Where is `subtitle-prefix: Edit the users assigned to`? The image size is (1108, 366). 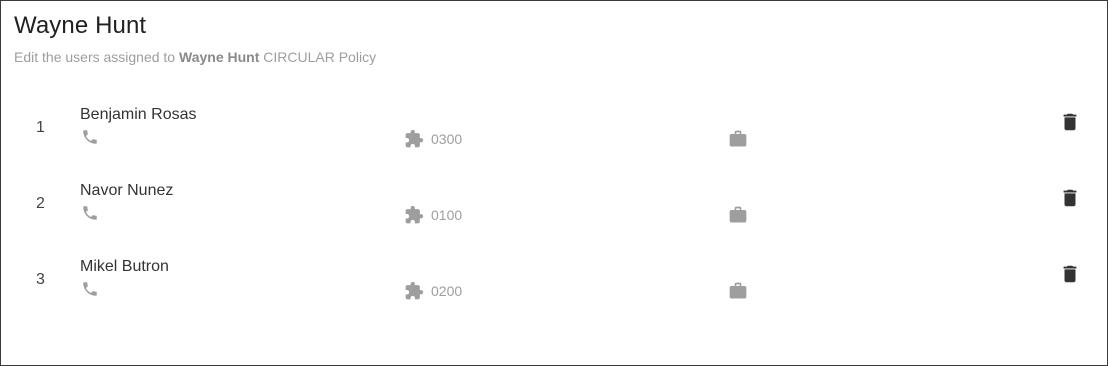 subtitle-prefix: Edit the users assigned to is located at coordinates (96, 57).